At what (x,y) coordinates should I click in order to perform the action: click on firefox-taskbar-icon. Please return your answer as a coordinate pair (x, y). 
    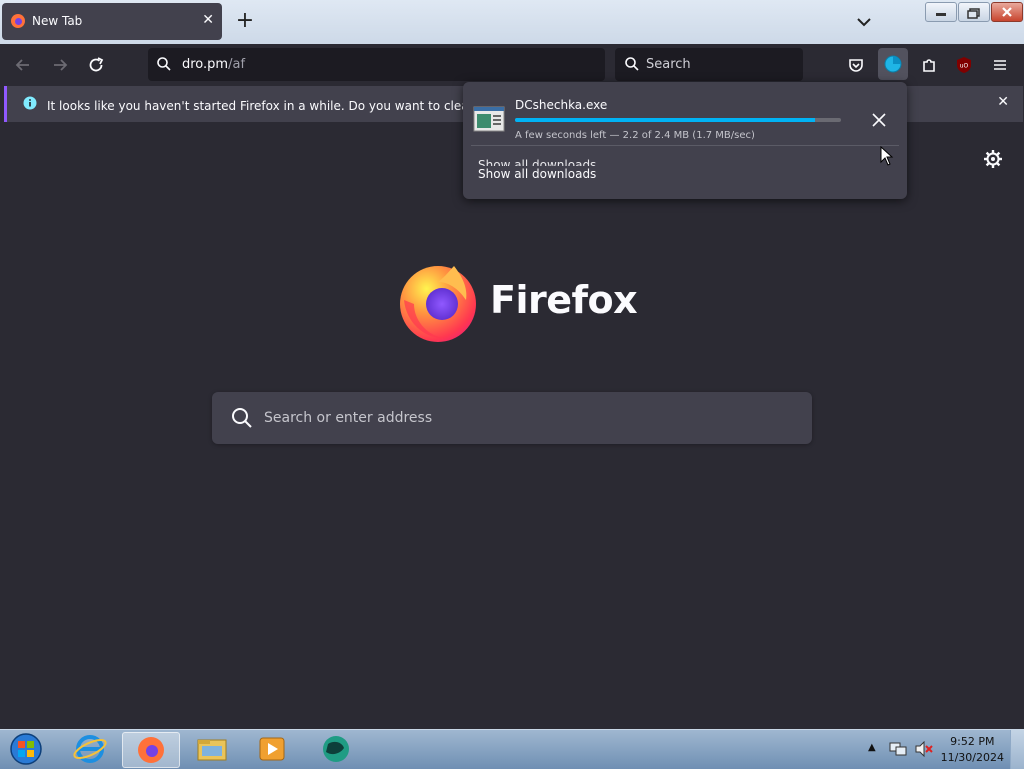
    Looking at the image, I should click on (151, 750).